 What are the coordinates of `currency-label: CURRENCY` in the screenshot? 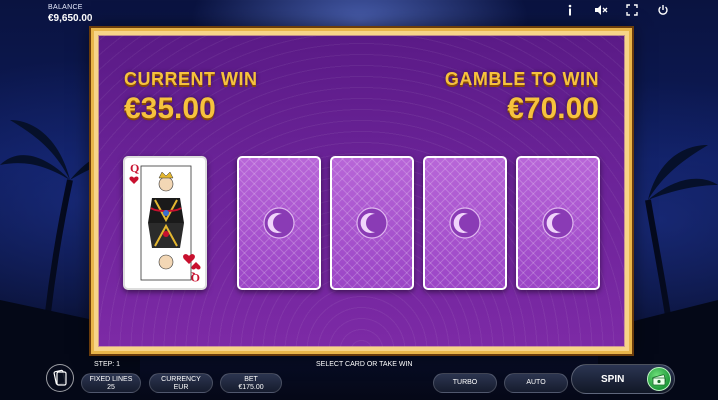 It's located at (181, 379).